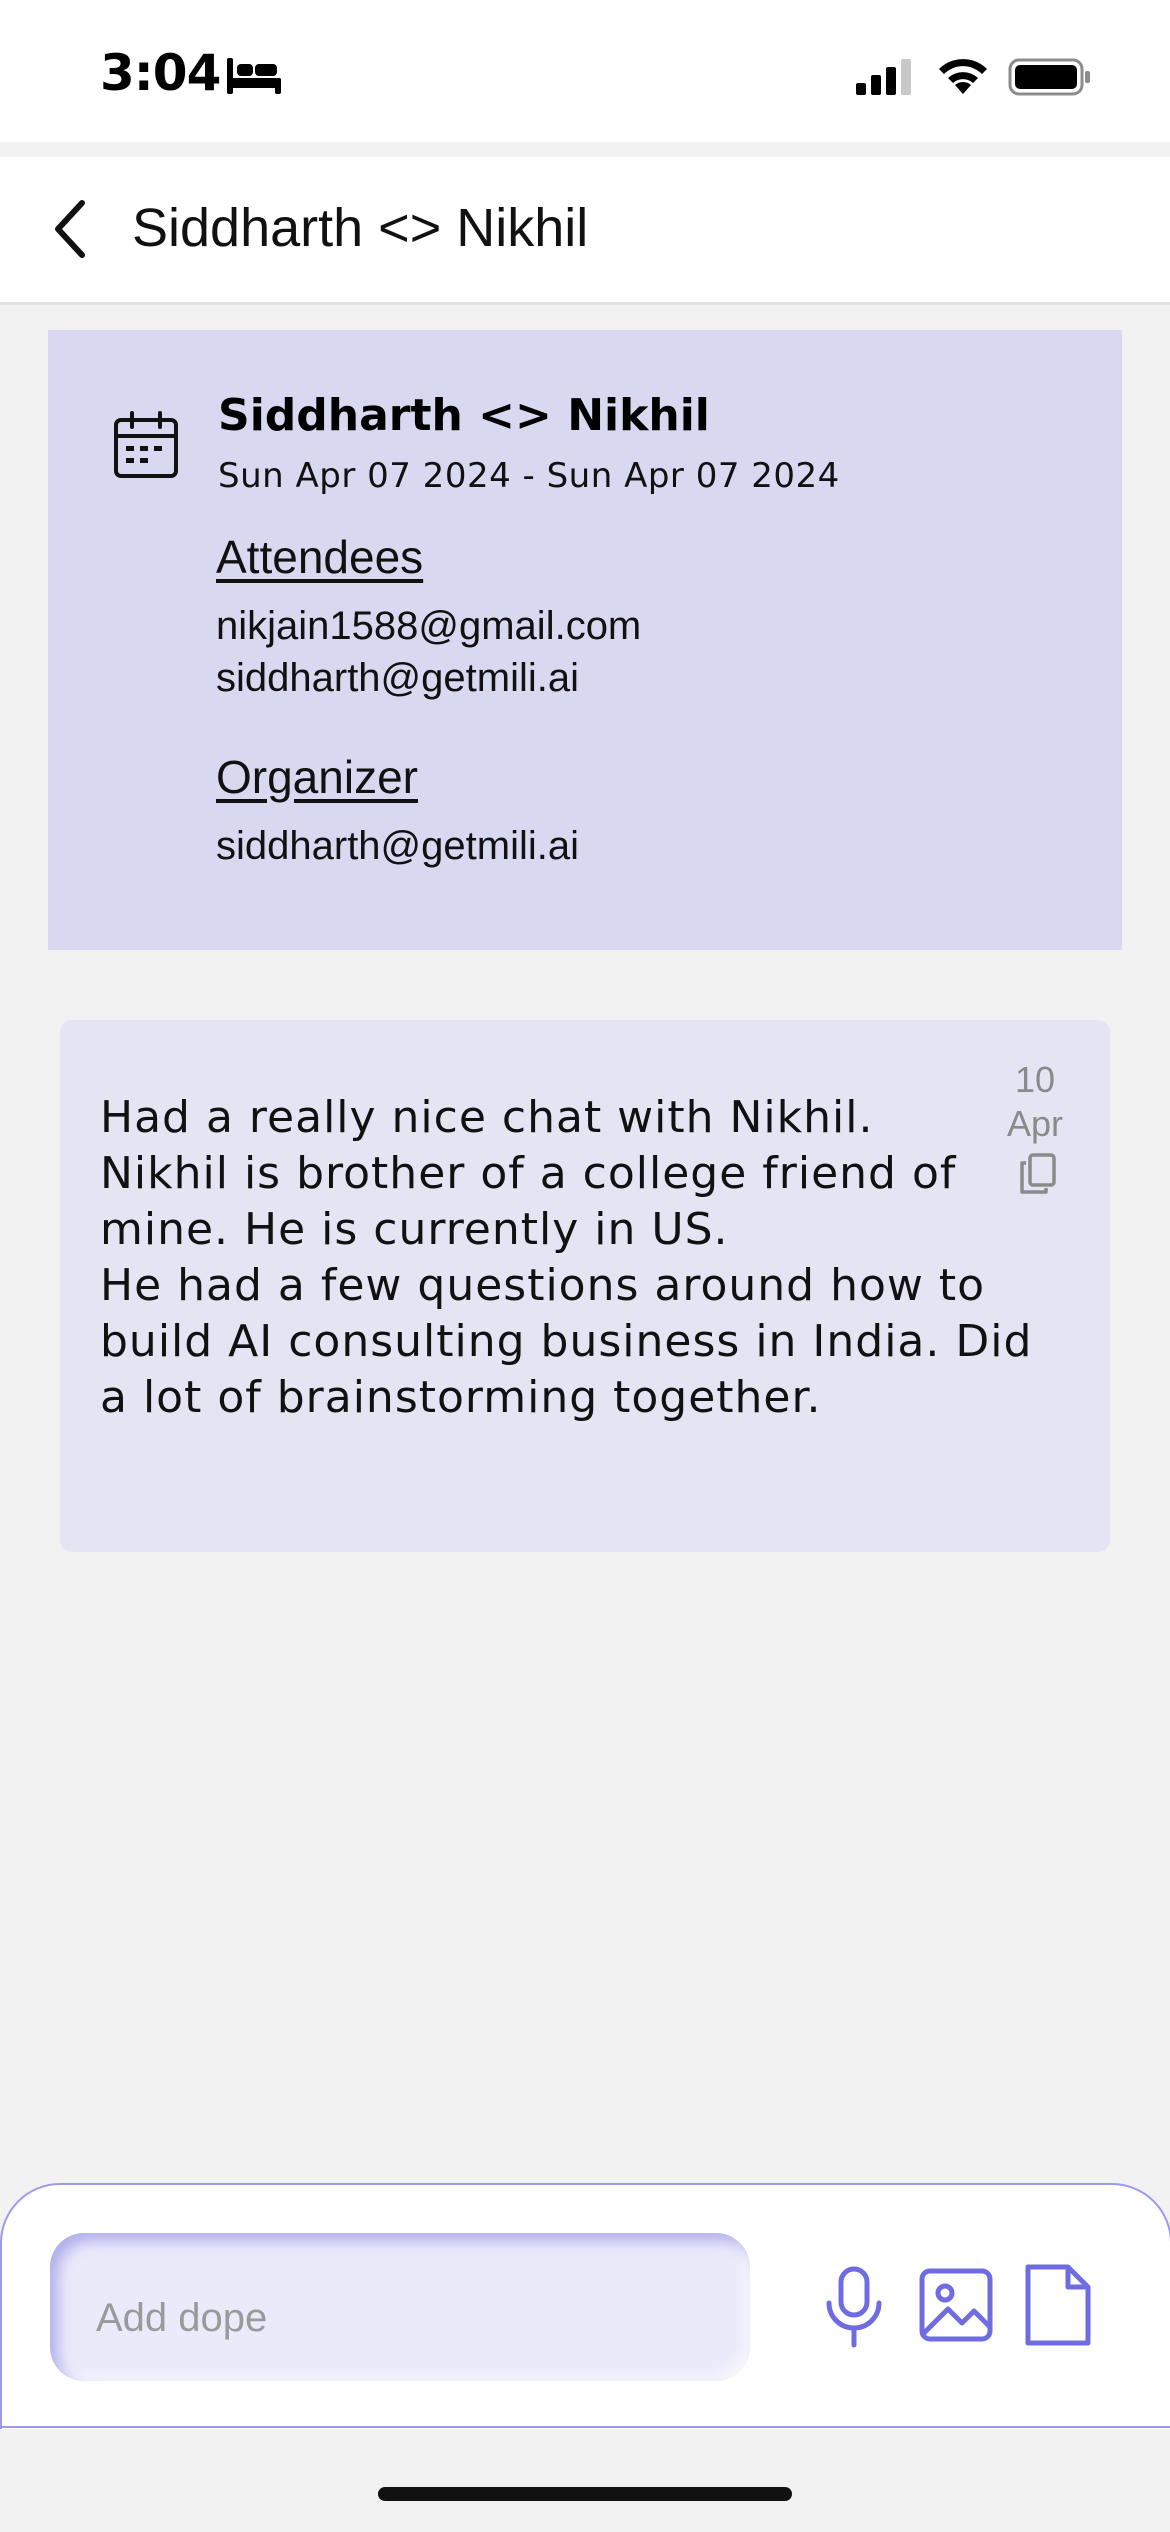 This screenshot has height=2532, width=1170. Describe the element at coordinates (397, 846) in the screenshot. I see `organizer-email: siddharth@getmili.ai` at that location.